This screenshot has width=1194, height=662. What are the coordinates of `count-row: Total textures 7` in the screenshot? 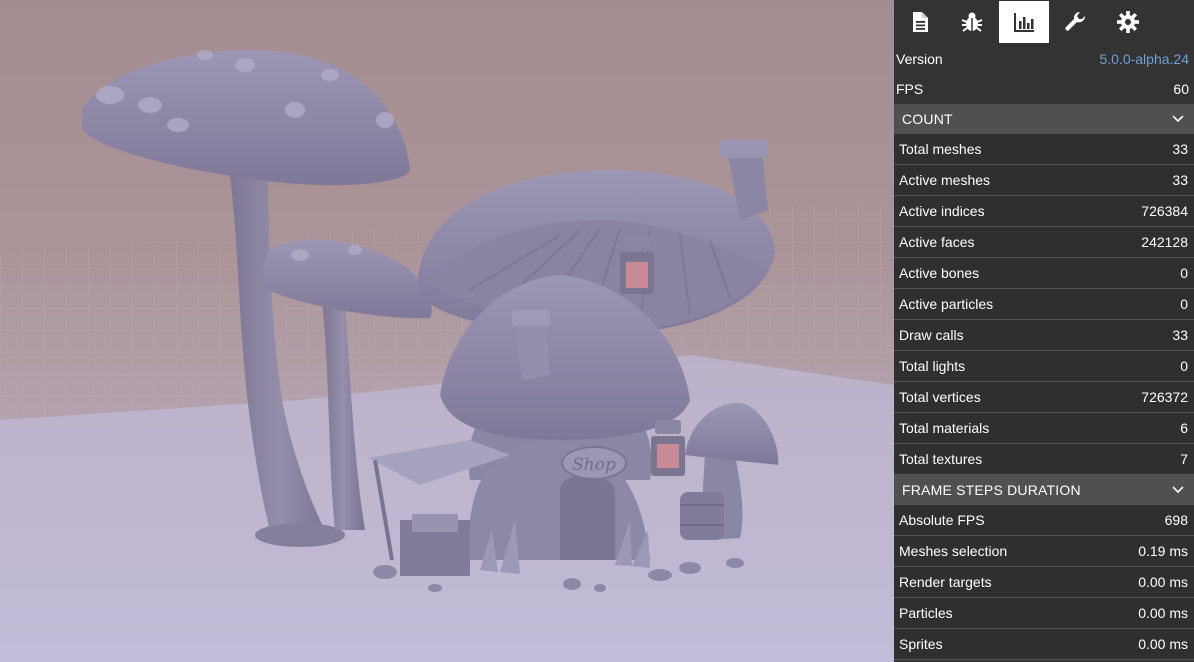 It's located at (1044, 459).